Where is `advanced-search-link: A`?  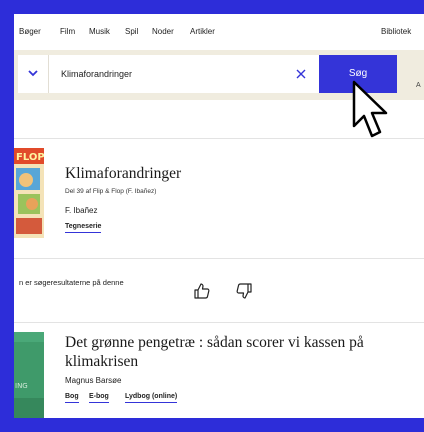 advanced-search-link: A is located at coordinates (418, 85).